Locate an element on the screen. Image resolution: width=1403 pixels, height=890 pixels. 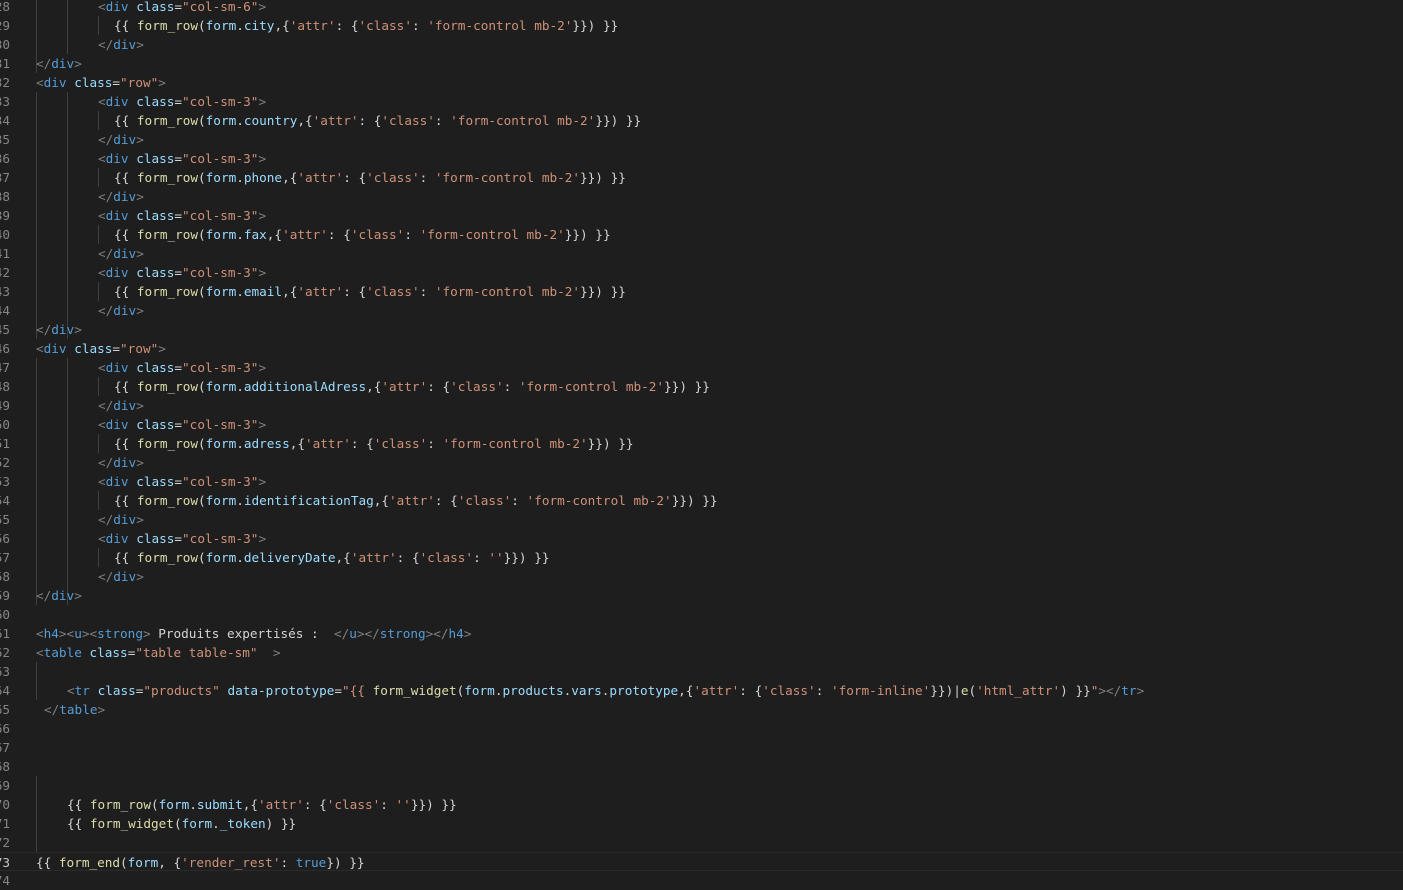
code-line: 33 <div class="col-sm-3"> is located at coordinates (701, 101).